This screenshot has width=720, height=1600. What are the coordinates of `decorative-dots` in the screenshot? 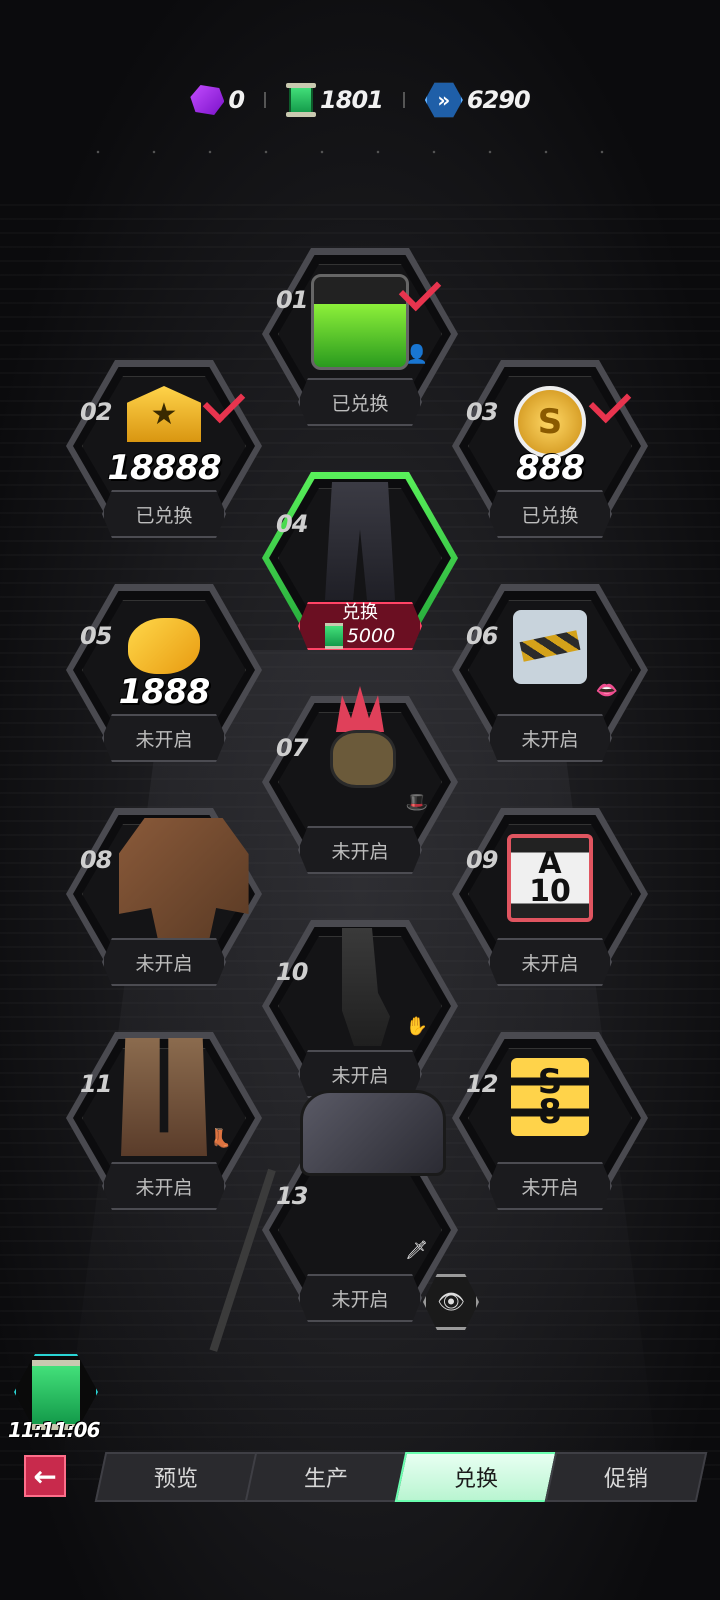 It's located at (360, 152).